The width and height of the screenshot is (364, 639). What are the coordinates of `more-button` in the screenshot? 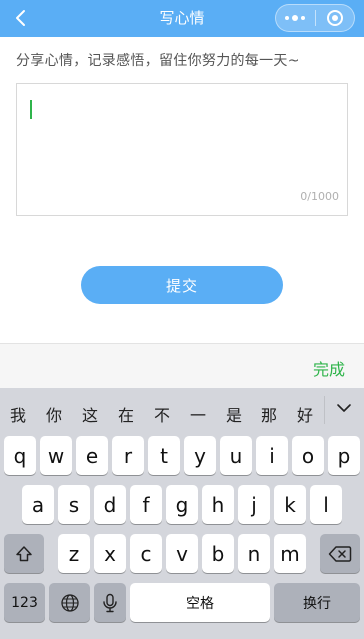 It's located at (295, 18).